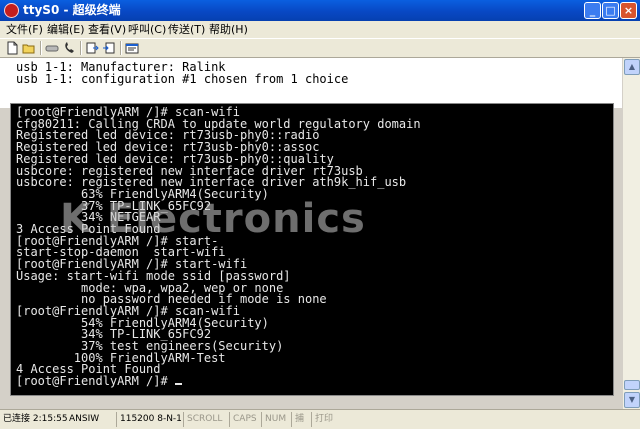 Image resolution: width=640 pixels, height=429 pixels. I want to click on status-caps: CAPS, so click(245, 419).